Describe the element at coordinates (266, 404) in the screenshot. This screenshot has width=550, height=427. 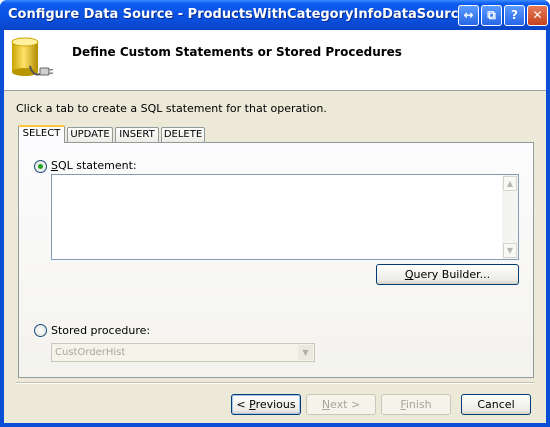
I see `previous-button: < Previous` at that location.